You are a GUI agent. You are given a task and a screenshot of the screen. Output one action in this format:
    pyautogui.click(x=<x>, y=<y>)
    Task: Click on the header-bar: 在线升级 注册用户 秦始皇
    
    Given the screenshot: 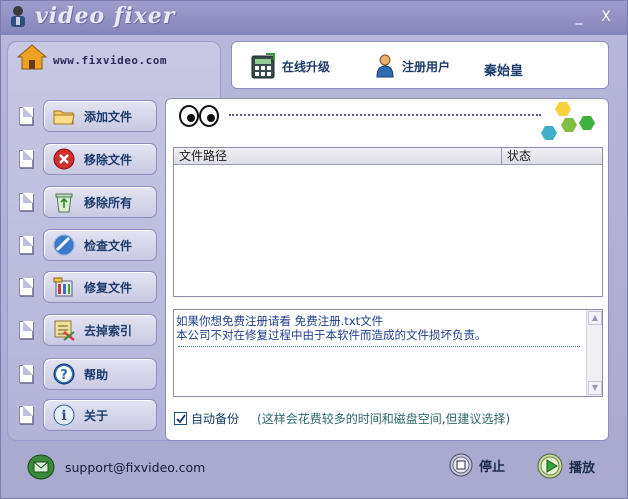 What is the action you would take?
    pyautogui.click(x=420, y=65)
    